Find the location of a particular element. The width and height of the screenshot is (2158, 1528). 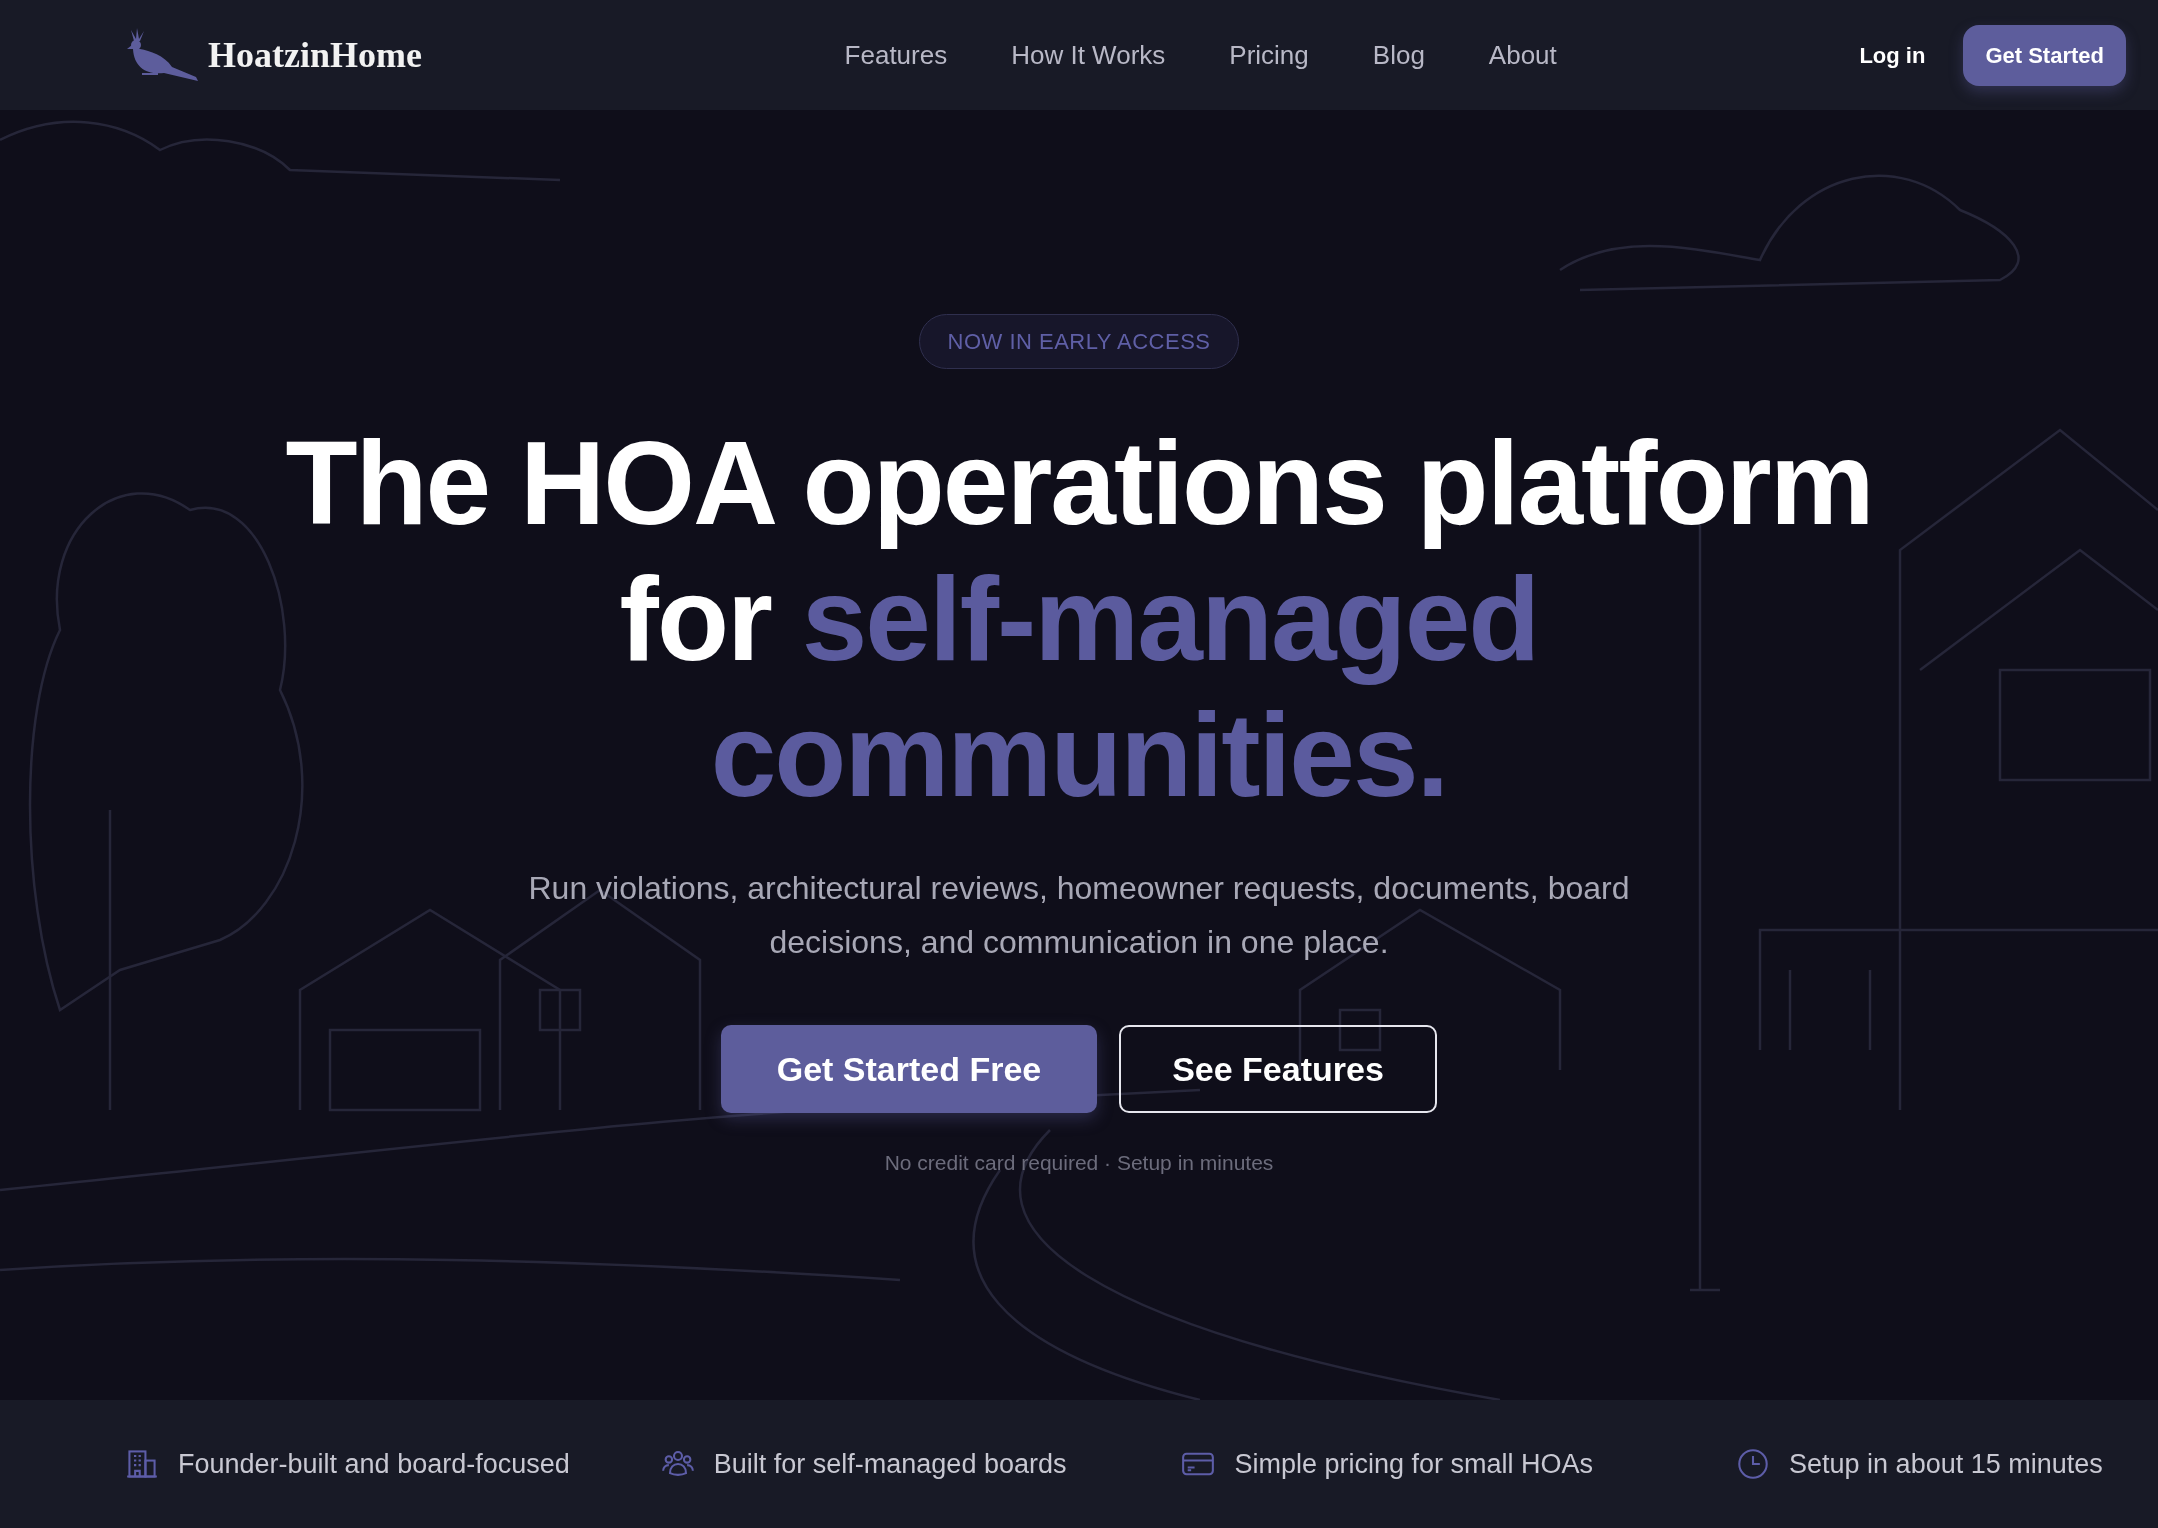

nav-link: About is located at coordinates (1522, 55).